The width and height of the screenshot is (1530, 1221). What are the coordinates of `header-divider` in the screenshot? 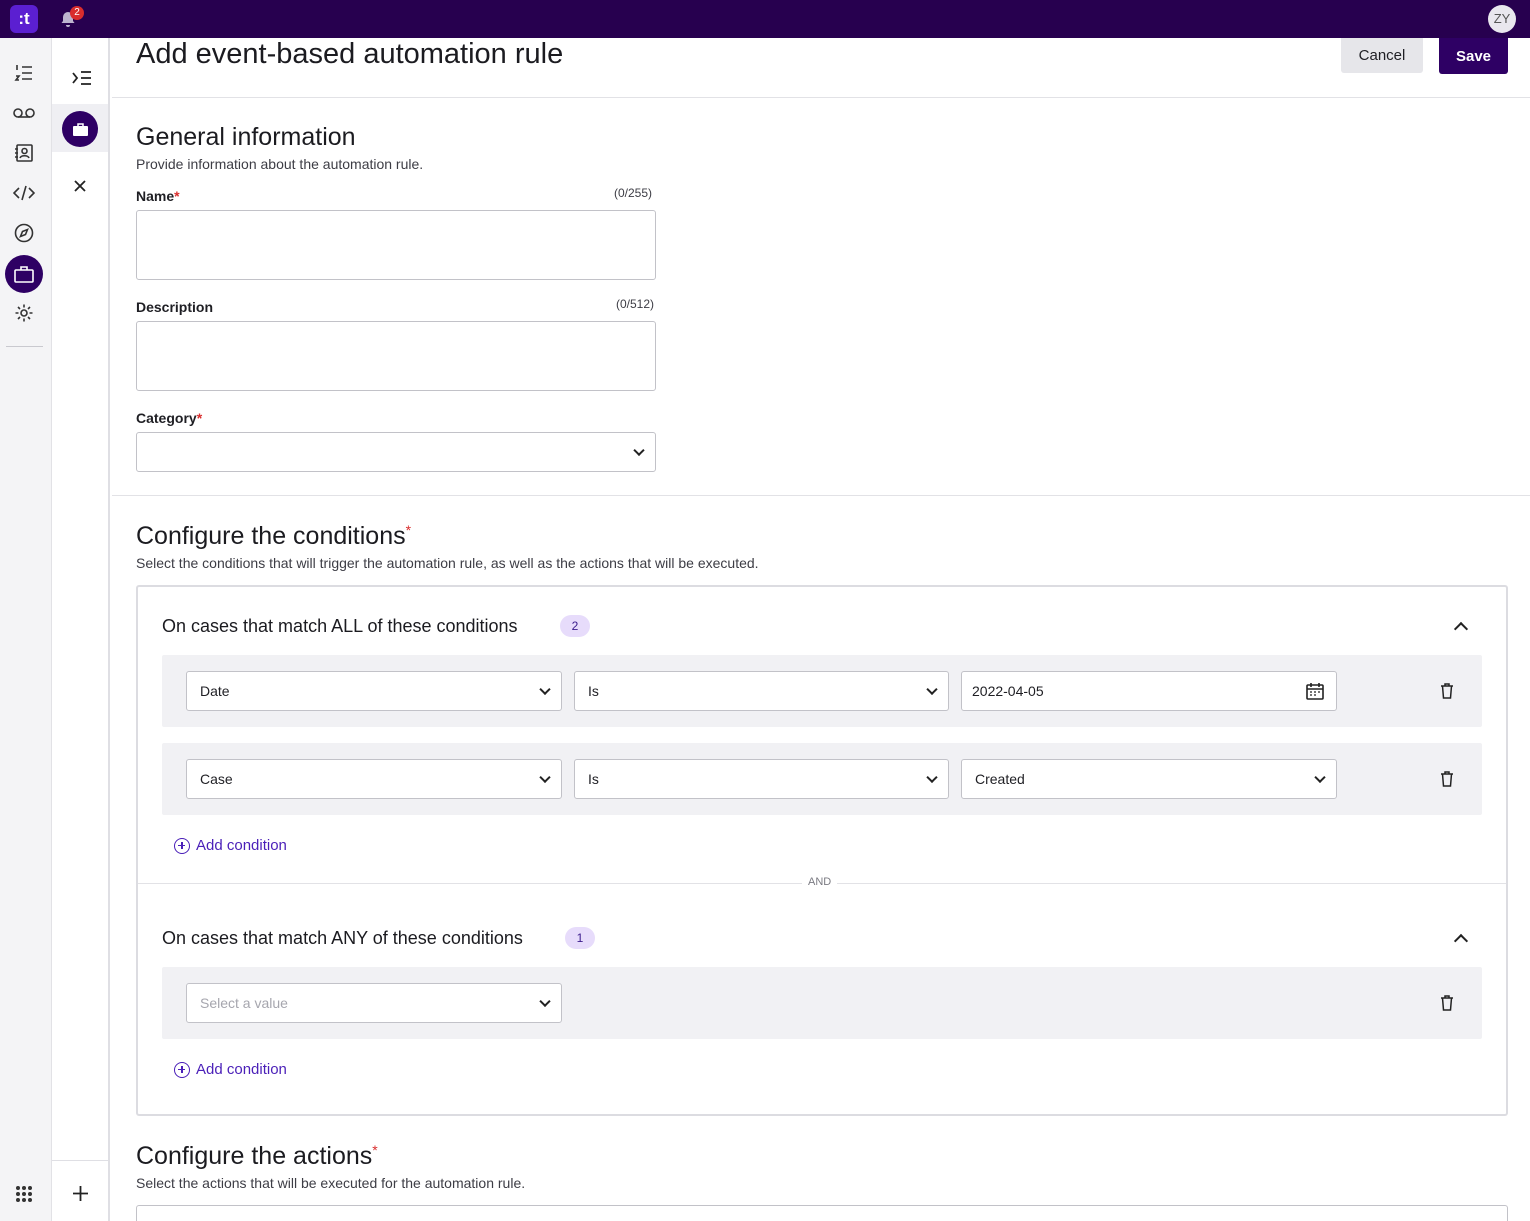 It's located at (821, 97).